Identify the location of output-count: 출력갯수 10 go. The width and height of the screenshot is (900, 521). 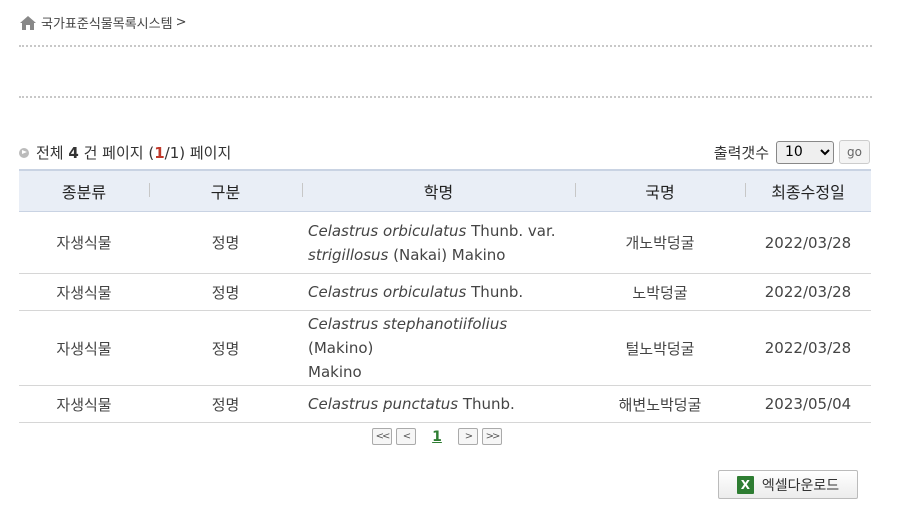
(792, 152).